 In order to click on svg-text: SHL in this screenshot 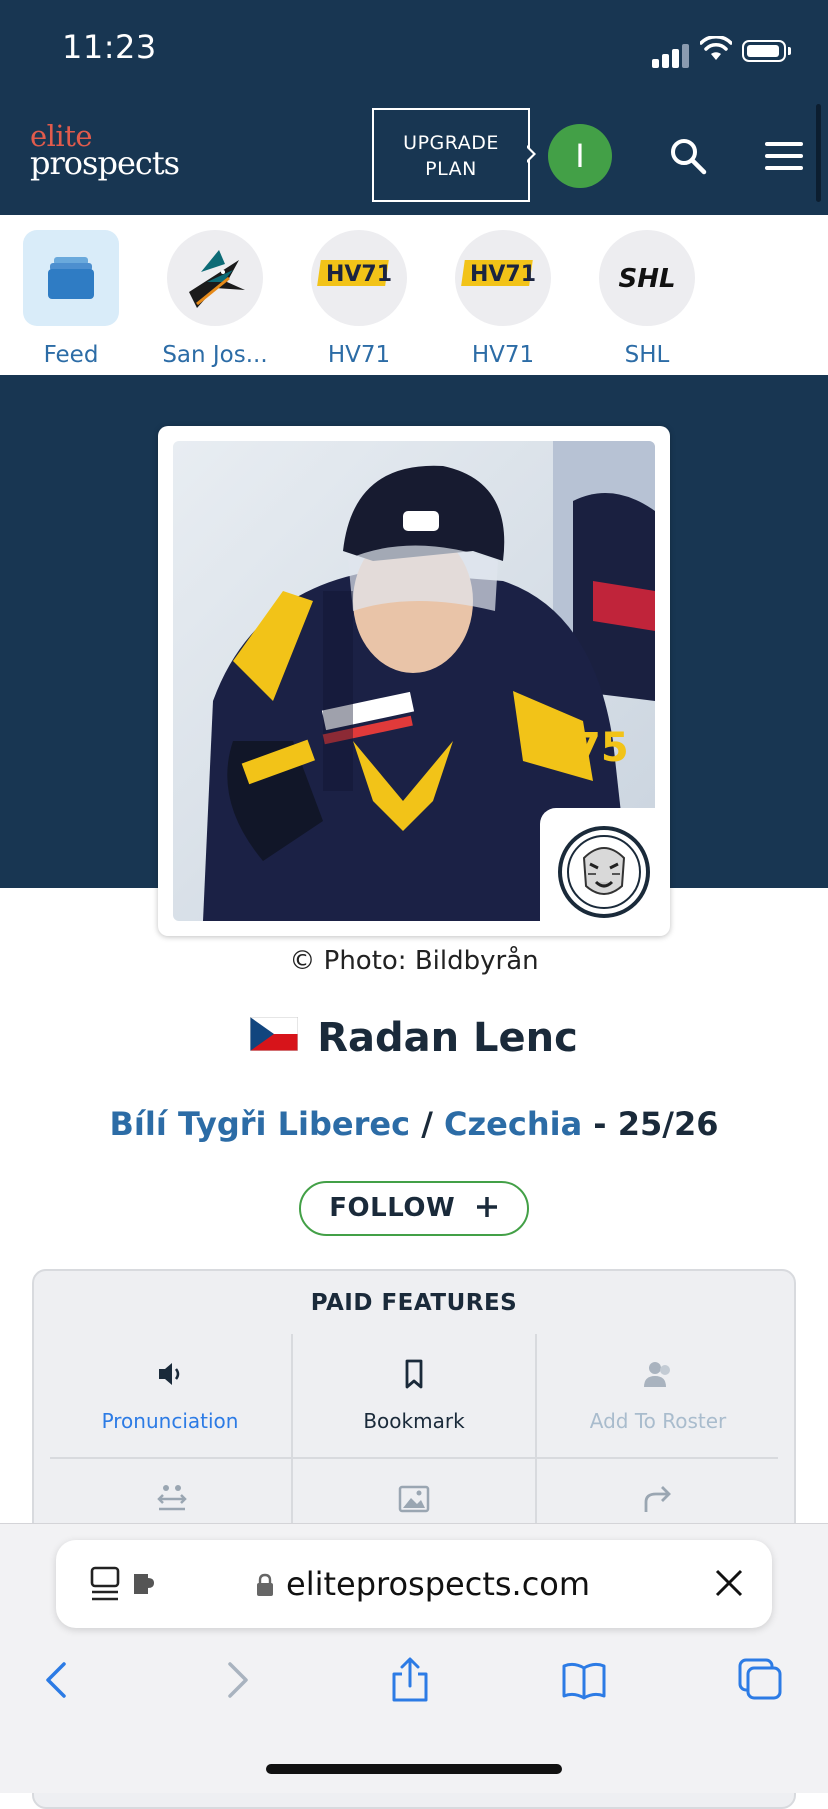, I will do `click(646, 279)`.